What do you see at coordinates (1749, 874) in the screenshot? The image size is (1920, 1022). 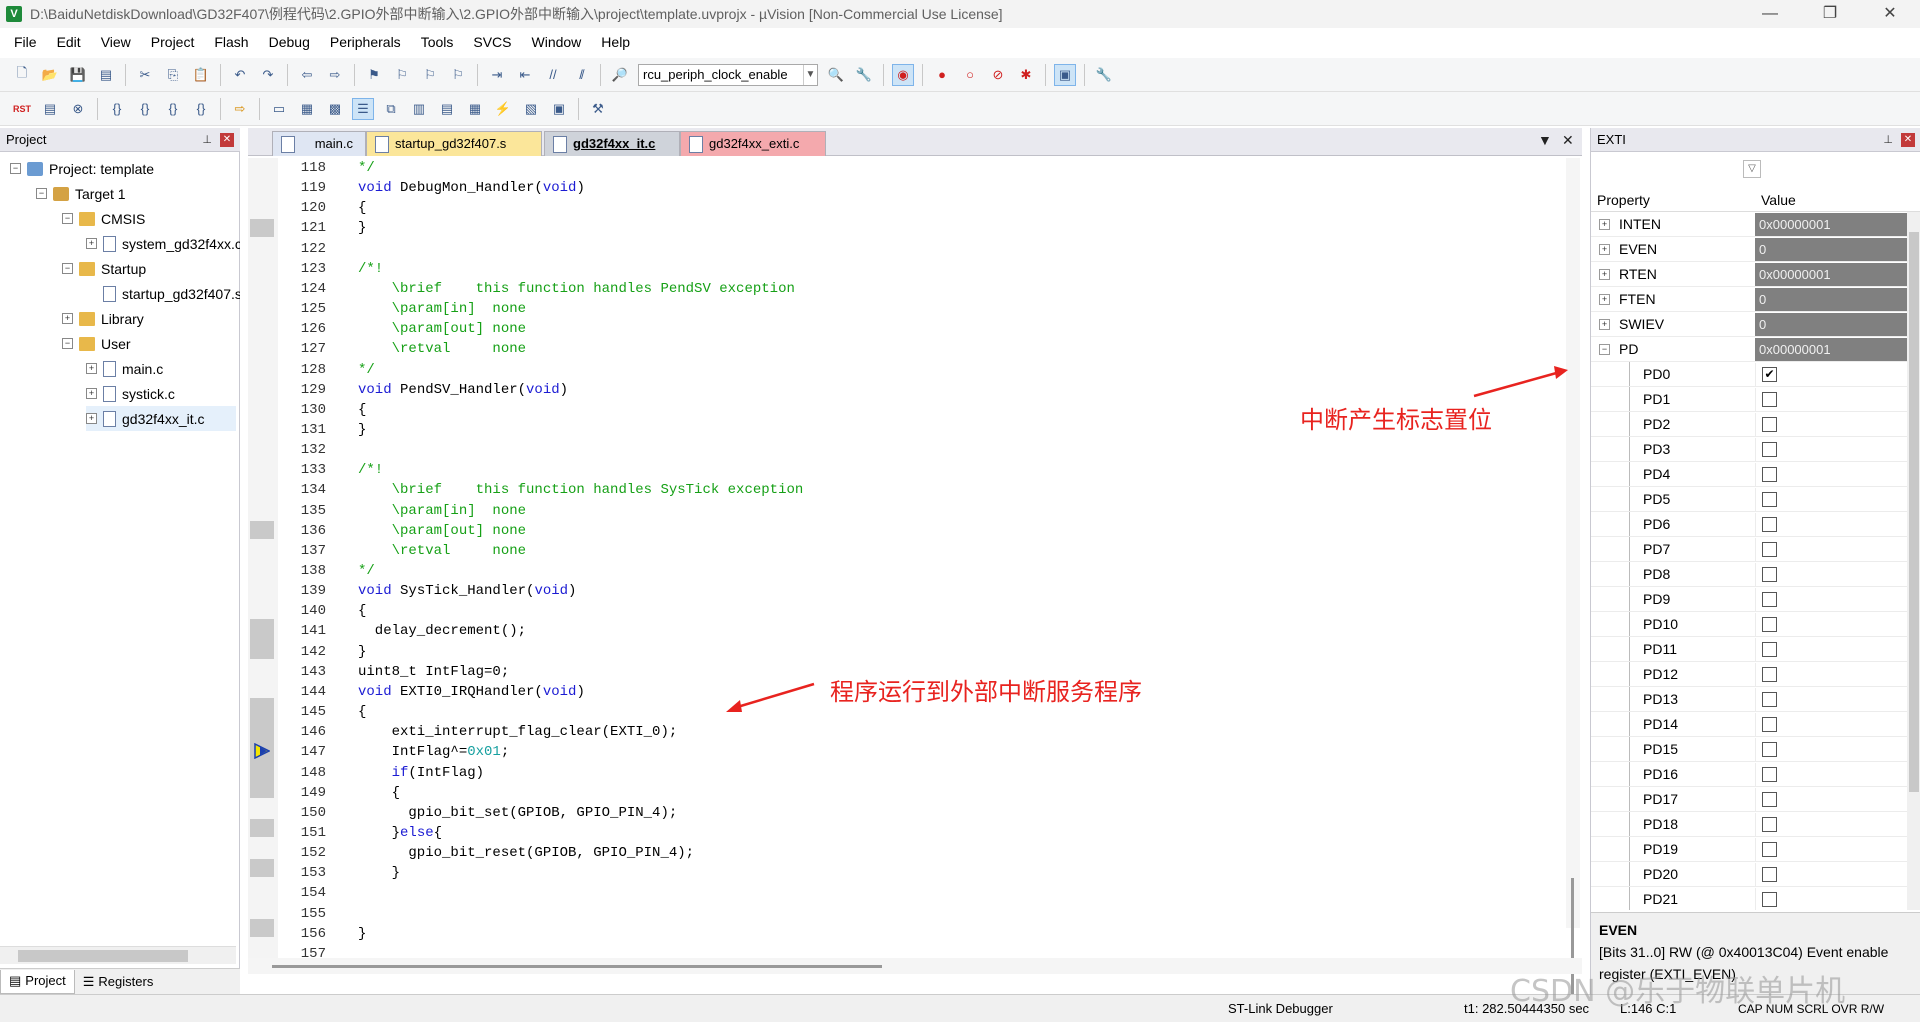 I see `bit-row-pd20: PD20` at bounding box center [1749, 874].